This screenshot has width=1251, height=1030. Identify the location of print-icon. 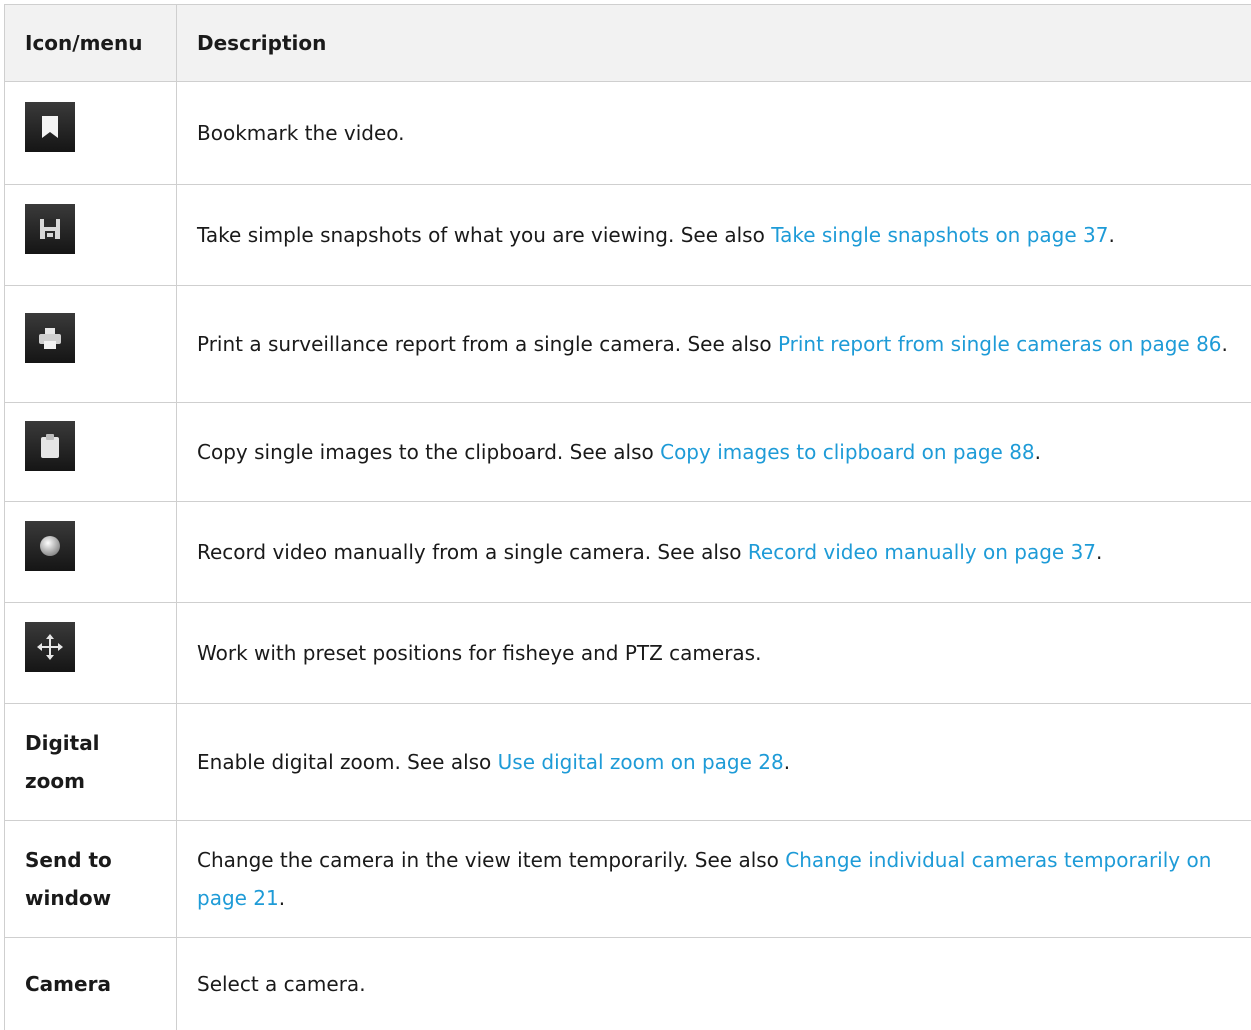
(50, 338).